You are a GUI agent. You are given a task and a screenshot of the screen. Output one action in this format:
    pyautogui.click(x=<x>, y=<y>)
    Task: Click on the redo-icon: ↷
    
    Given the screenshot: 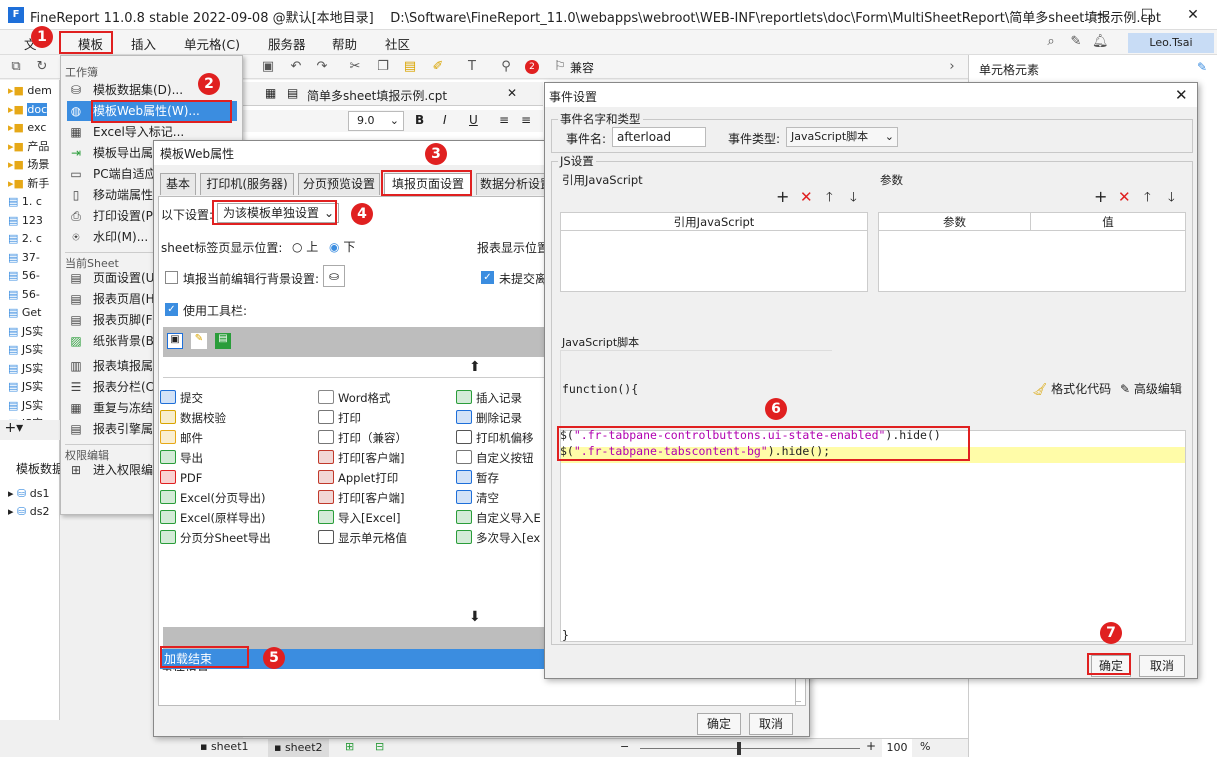 What is the action you would take?
    pyautogui.click(x=322, y=67)
    